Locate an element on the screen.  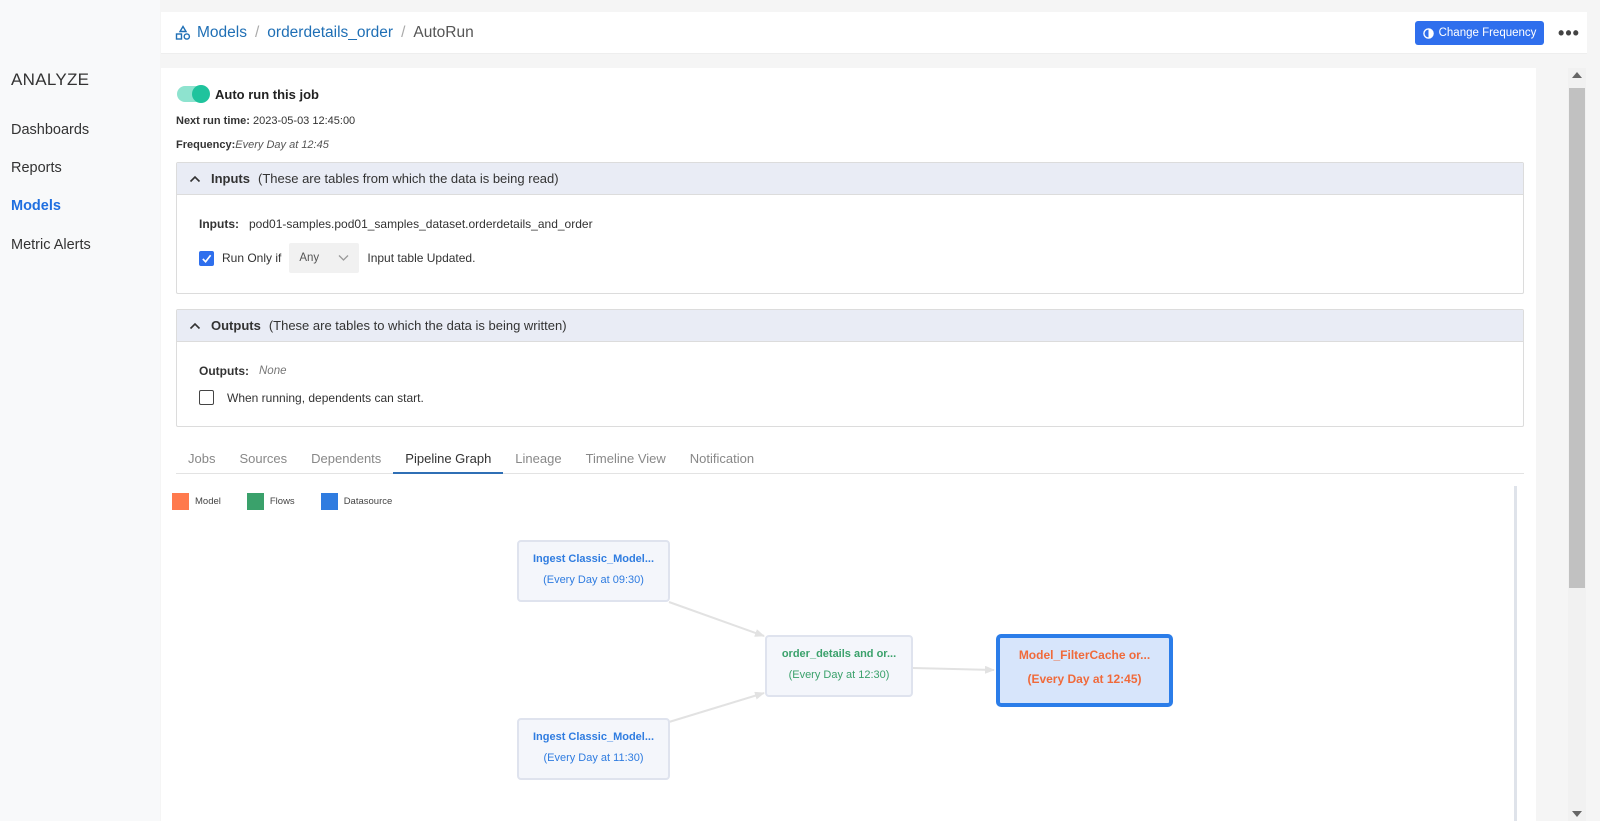
tab-lineage: Lineage is located at coordinates (538, 460).